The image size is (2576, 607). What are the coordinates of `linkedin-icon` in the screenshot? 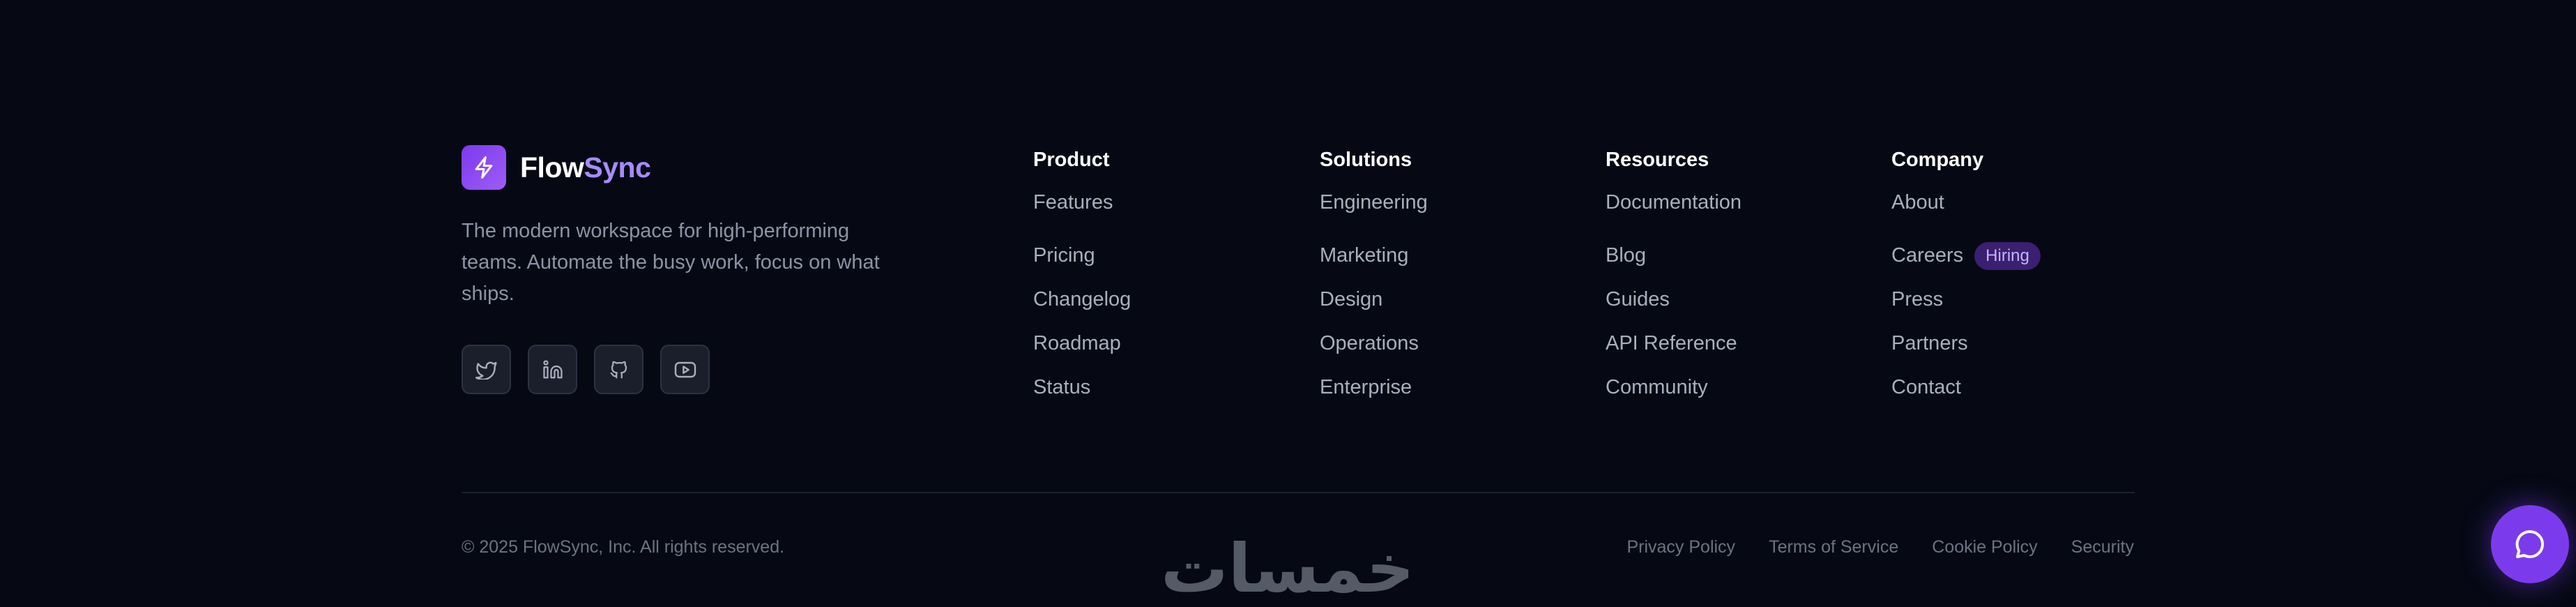 It's located at (552, 368).